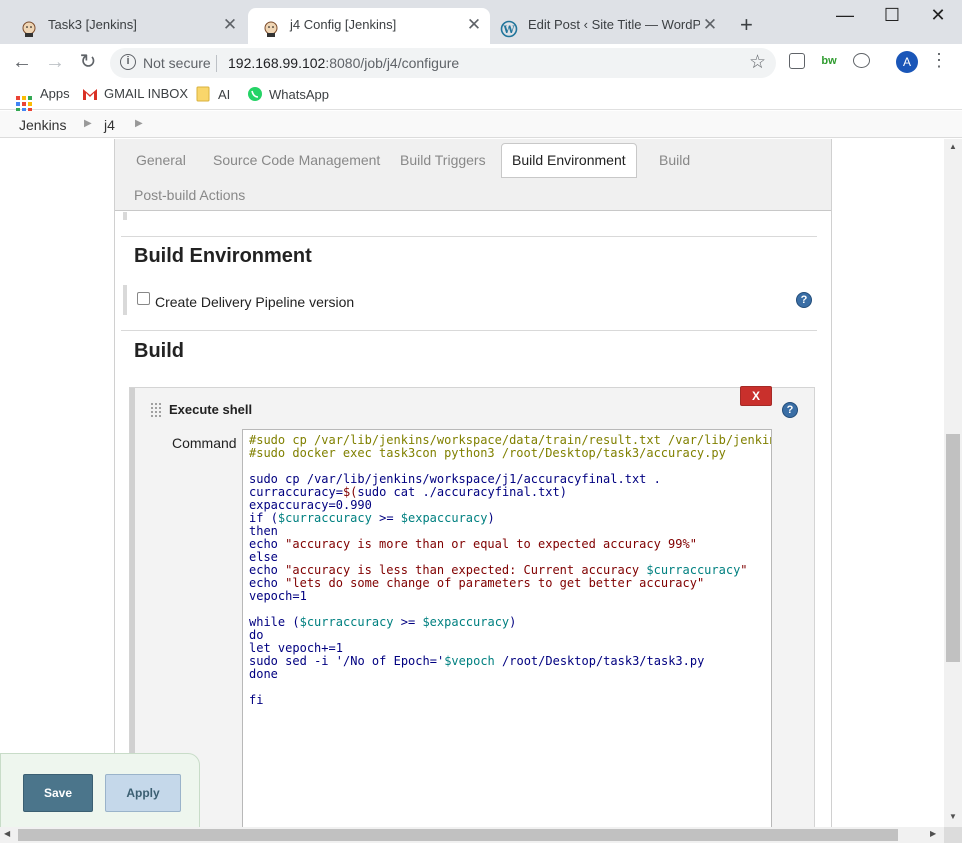 This screenshot has width=962, height=843. What do you see at coordinates (746, 25) in the screenshot?
I see `new-tab-icon: +` at bounding box center [746, 25].